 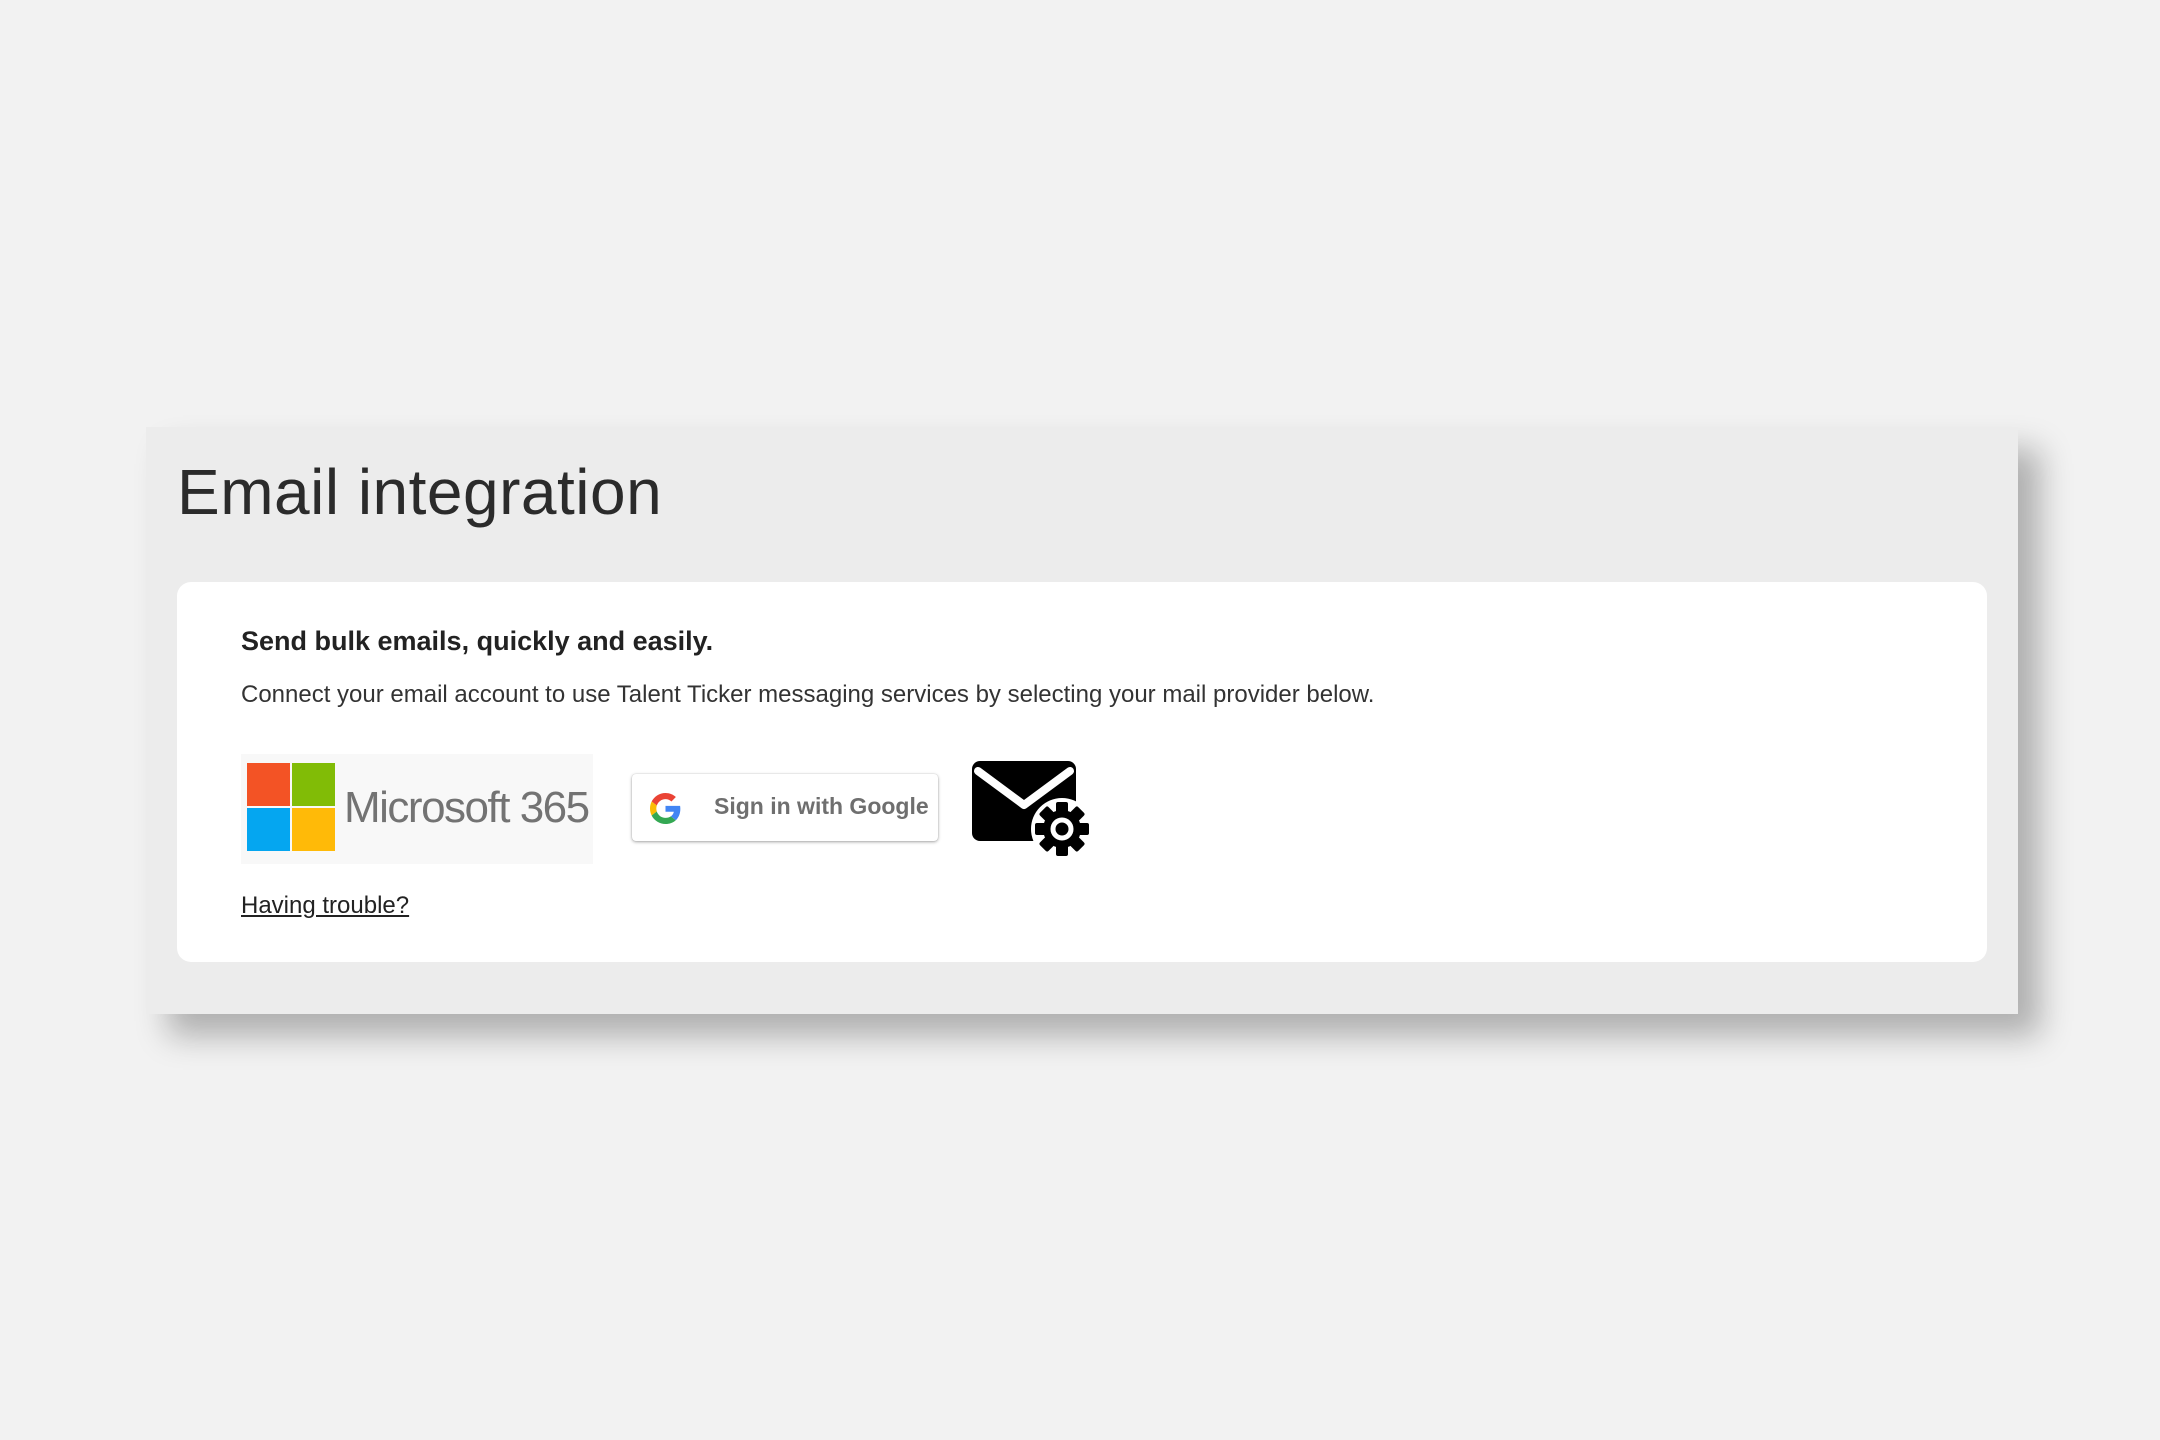 I want to click on google-sign-in-button: Sign in with Google, so click(x=785, y=807).